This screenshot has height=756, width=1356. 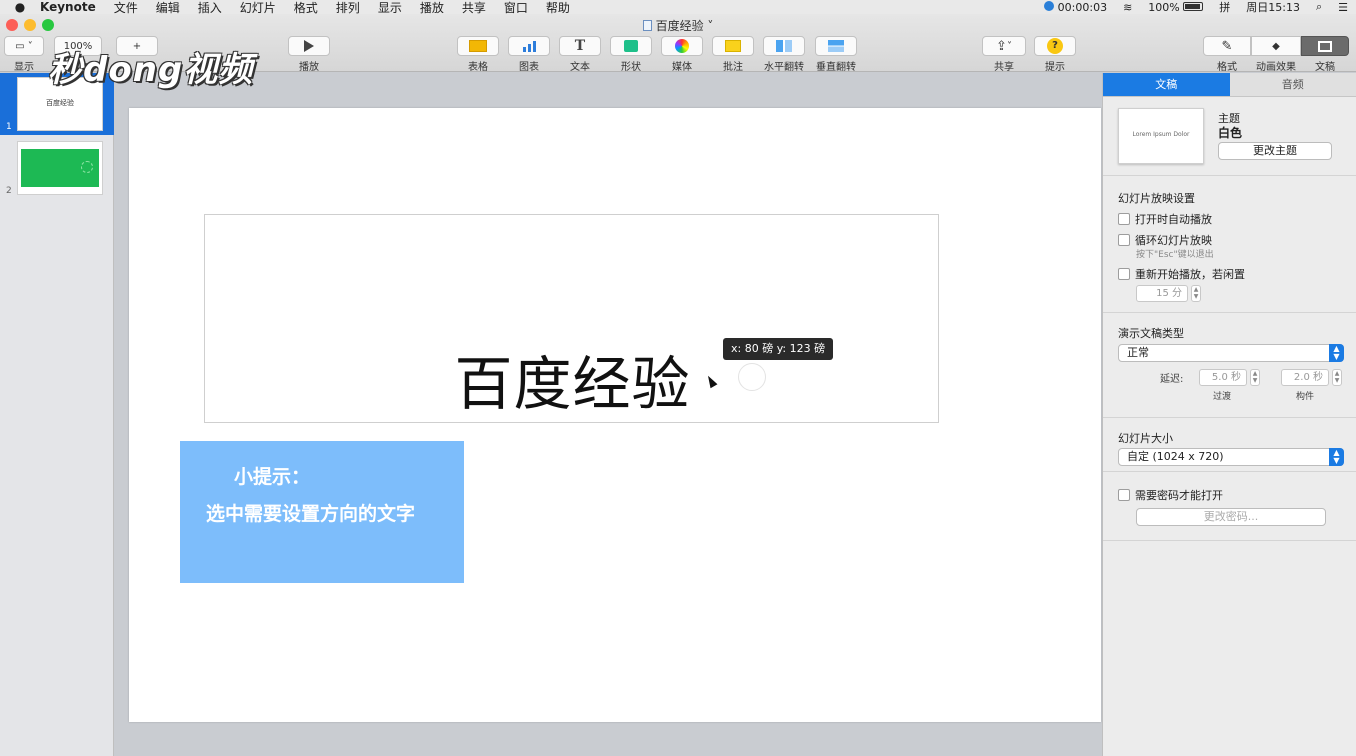 I want to click on paintbrush-icon: ✎, so click(x=1227, y=46).